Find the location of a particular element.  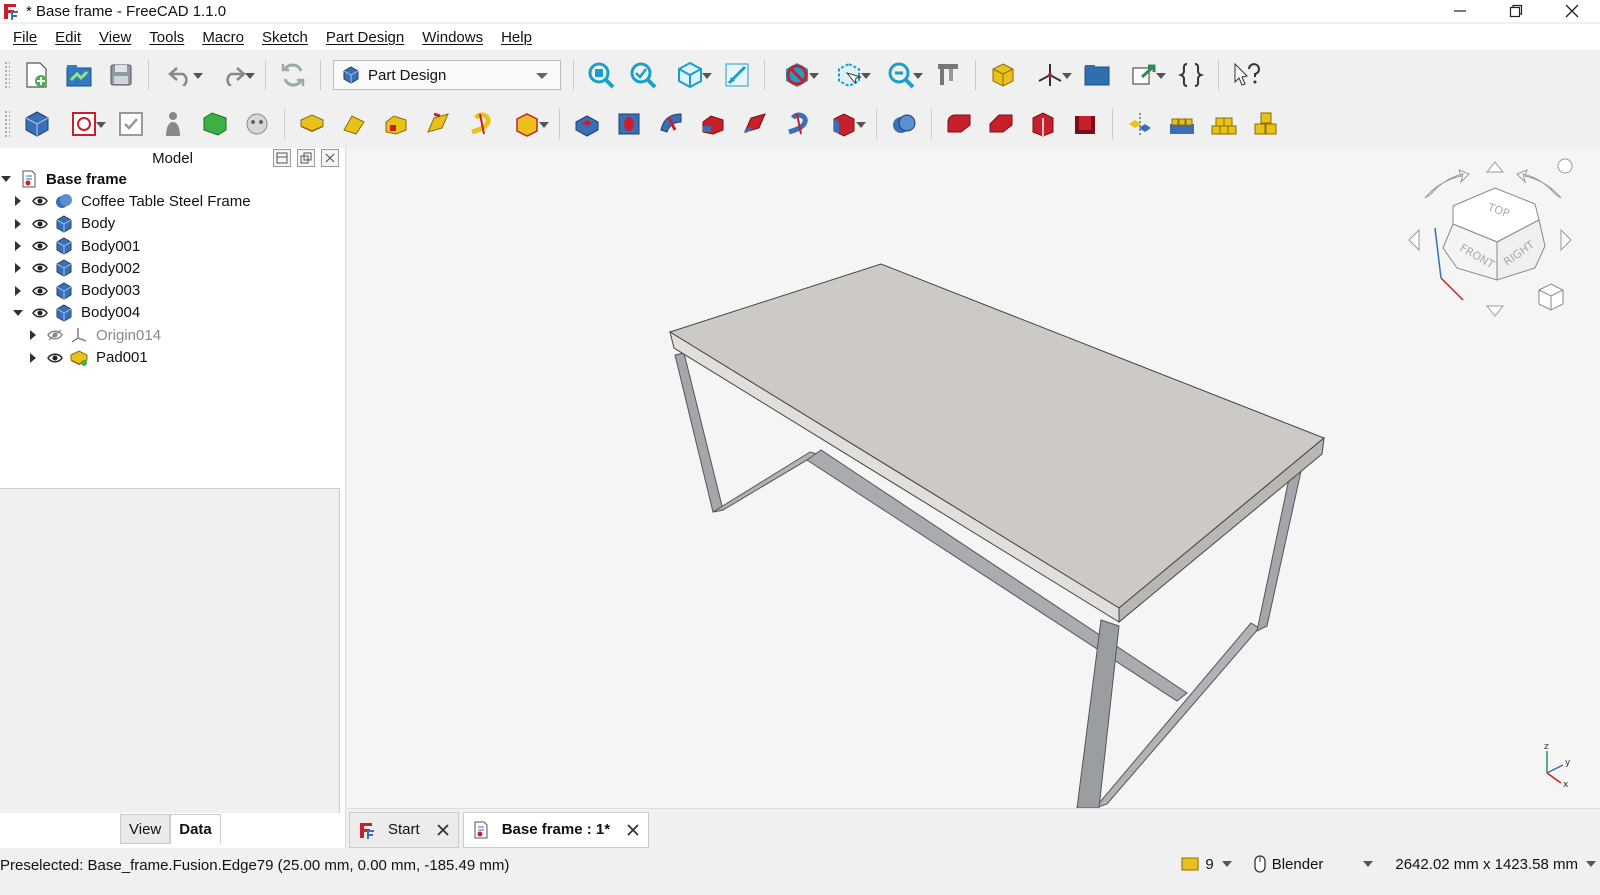

expressions-button is located at coordinates (1191, 75).